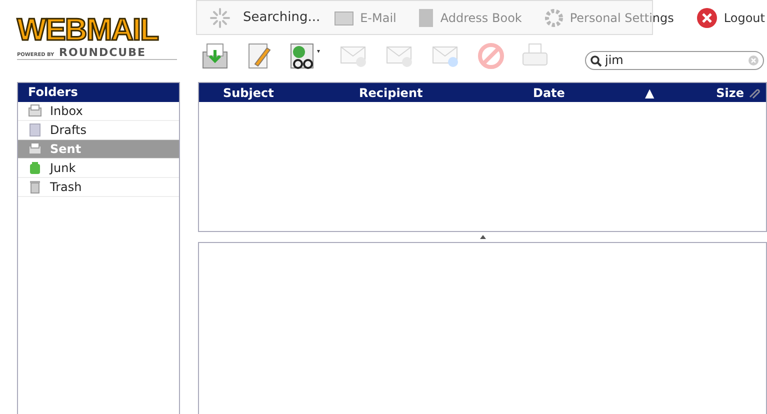  What do you see at coordinates (675, 93) in the screenshot?
I see `column-header: ▲` at bounding box center [675, 93].